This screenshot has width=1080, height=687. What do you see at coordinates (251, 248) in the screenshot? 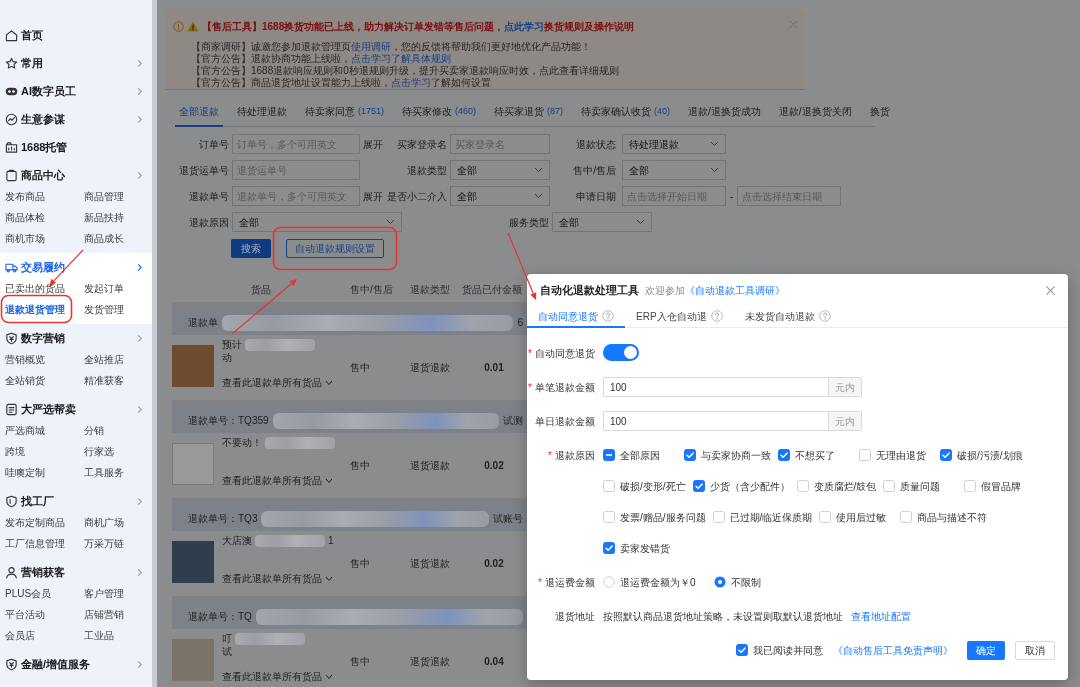
I see `search-button: 搜索` at bounding box center [251, 248].